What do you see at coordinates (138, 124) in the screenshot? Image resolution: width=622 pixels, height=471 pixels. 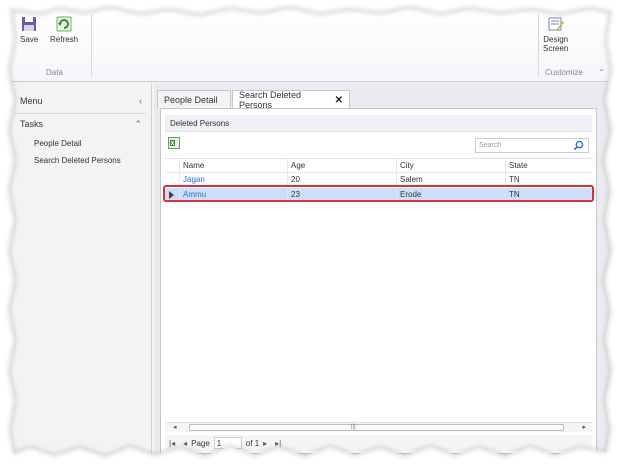 I see `chevron-up-icon: ⌃` at bounding box center [138, 124].